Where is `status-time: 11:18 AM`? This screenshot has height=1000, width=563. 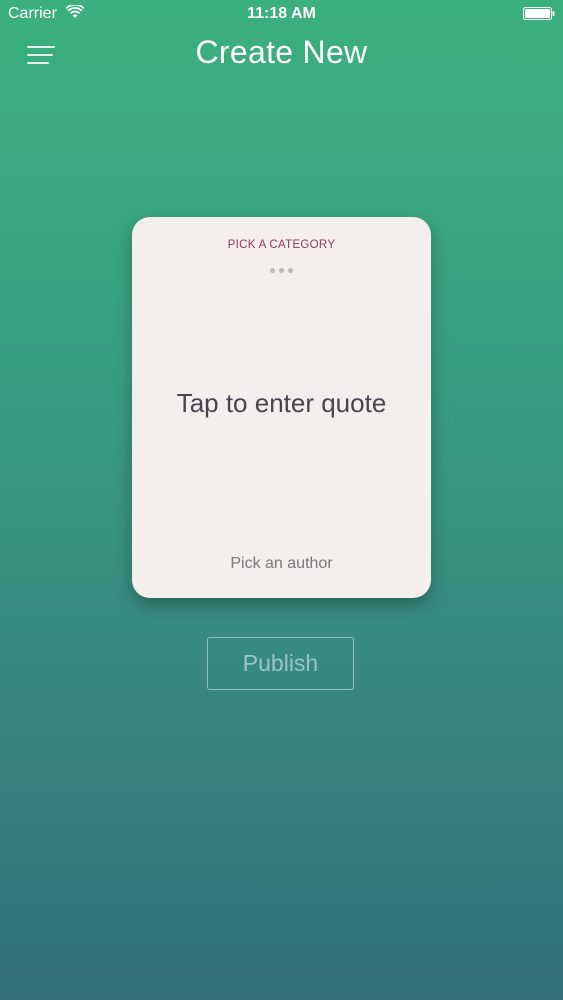 status-time: 11:18 AM is located at coordinates (281, 13).